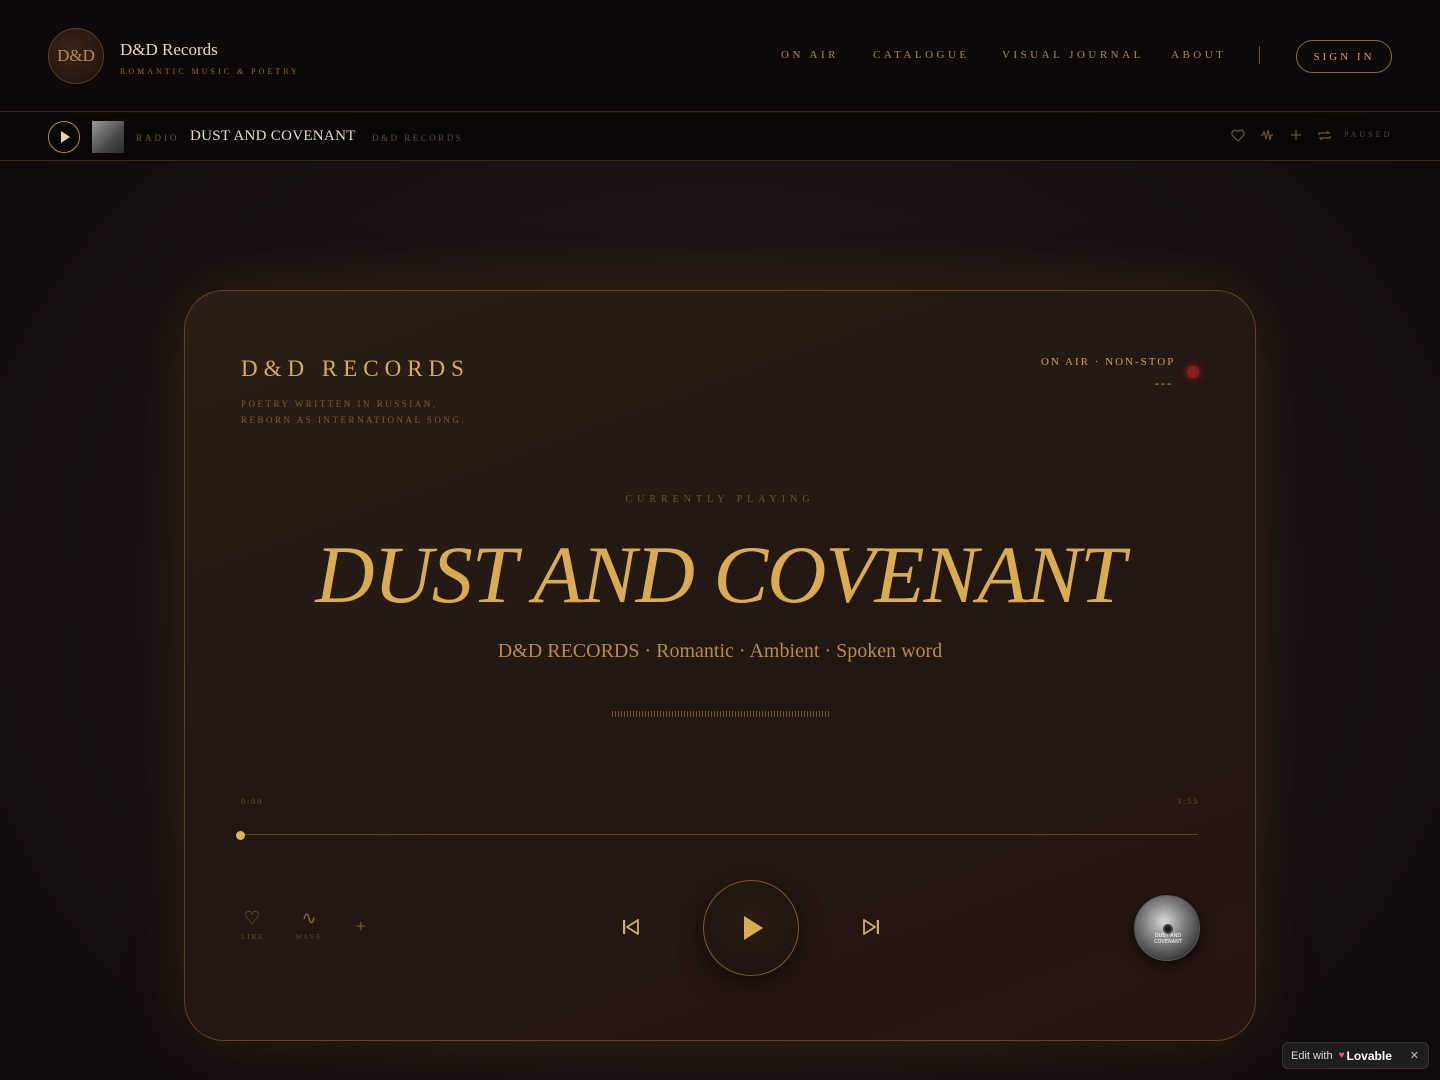 The width and height of the screenshot is (1440, 1080). I want to click on badge-edit-with: Edit with, so click(1312, 1055).